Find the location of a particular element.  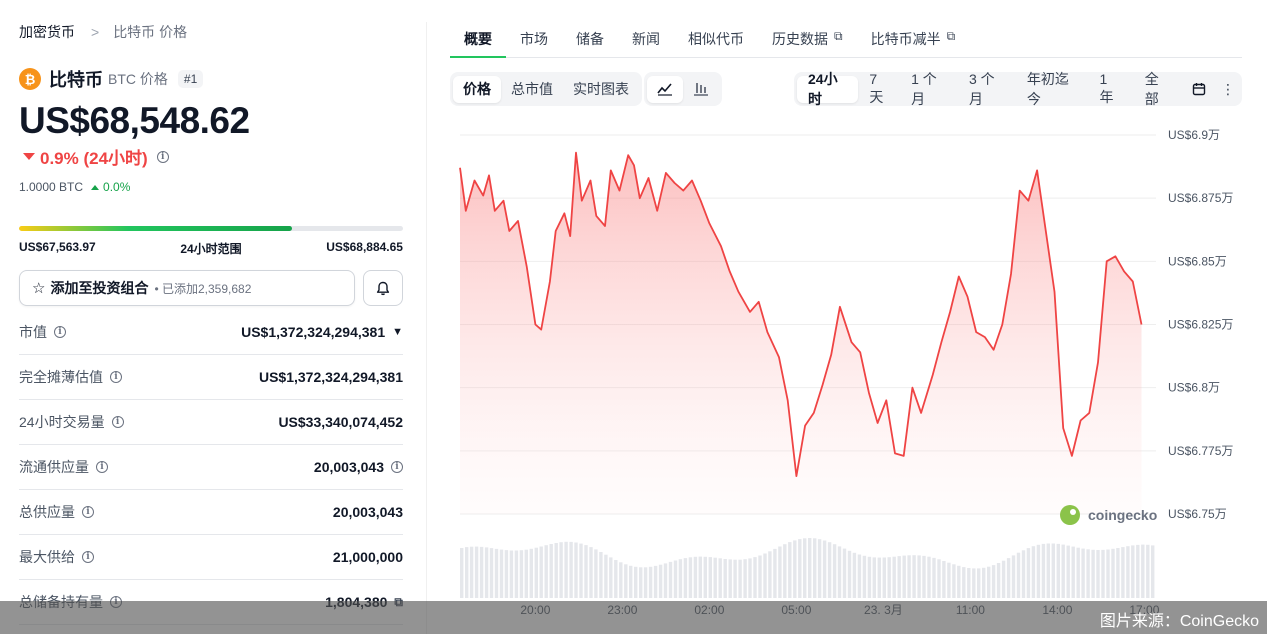

chart-type-tab: 价格 is located at coordinates (477, 89).